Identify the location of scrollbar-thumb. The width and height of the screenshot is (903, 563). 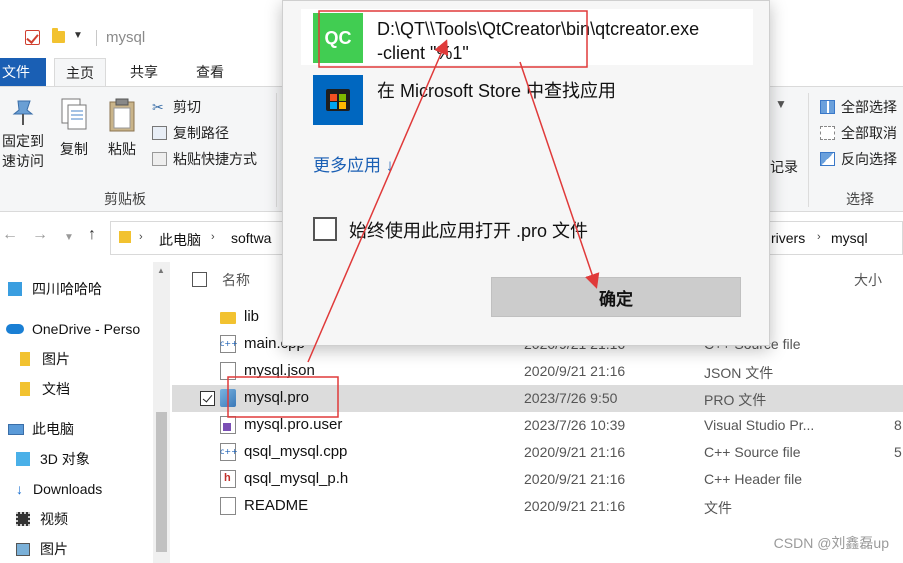
(161, 482).